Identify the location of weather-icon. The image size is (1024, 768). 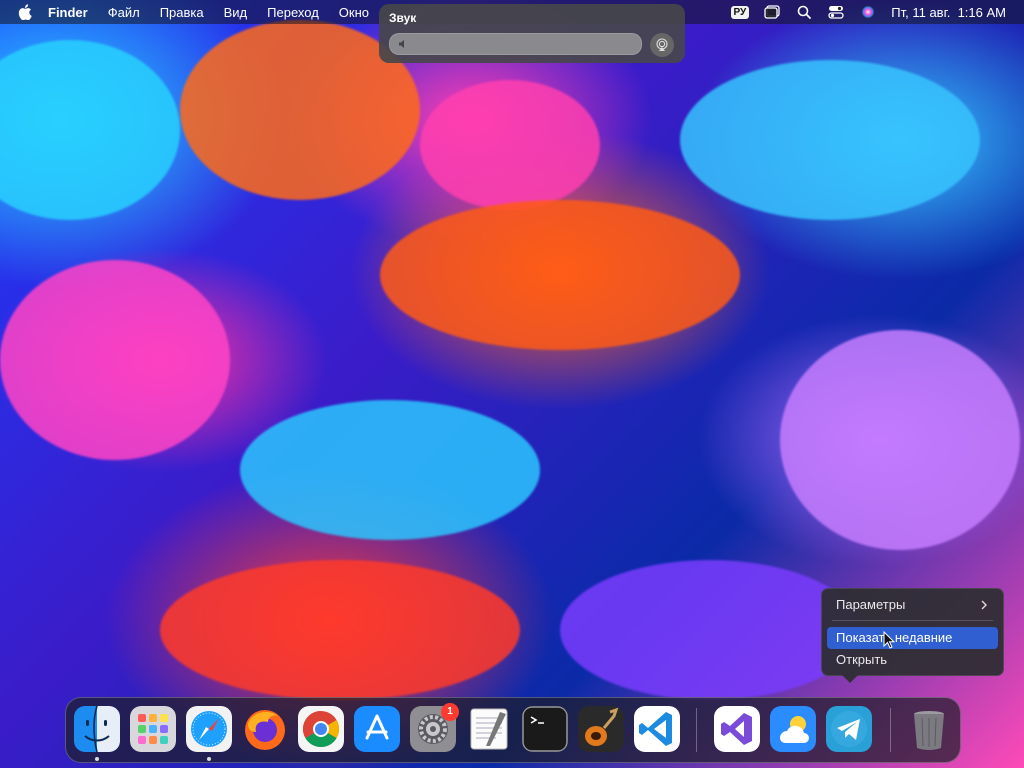
(793, 729).